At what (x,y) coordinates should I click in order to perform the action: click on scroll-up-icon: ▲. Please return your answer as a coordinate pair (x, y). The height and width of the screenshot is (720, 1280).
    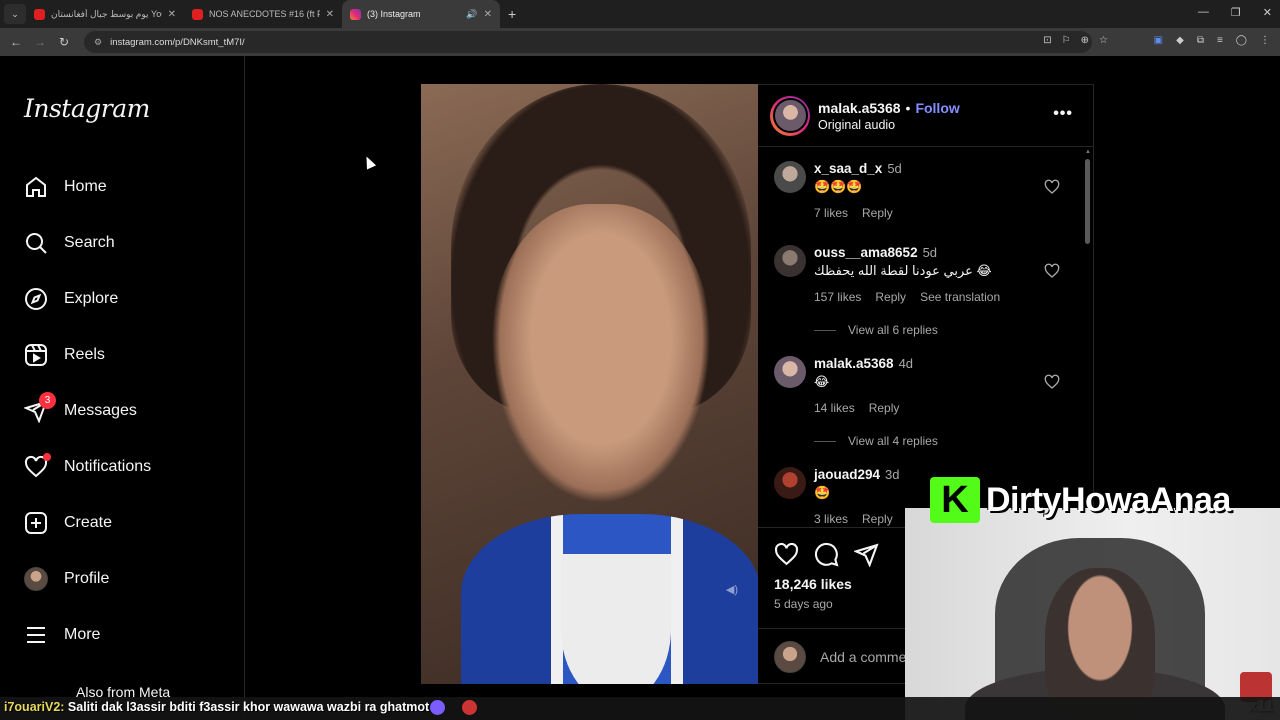
    Looking at the image, I should click on (1088, 152).